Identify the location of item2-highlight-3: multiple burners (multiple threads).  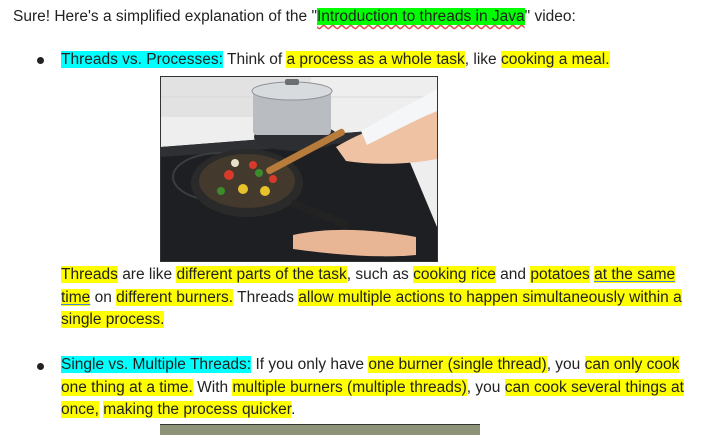
(349, 387).